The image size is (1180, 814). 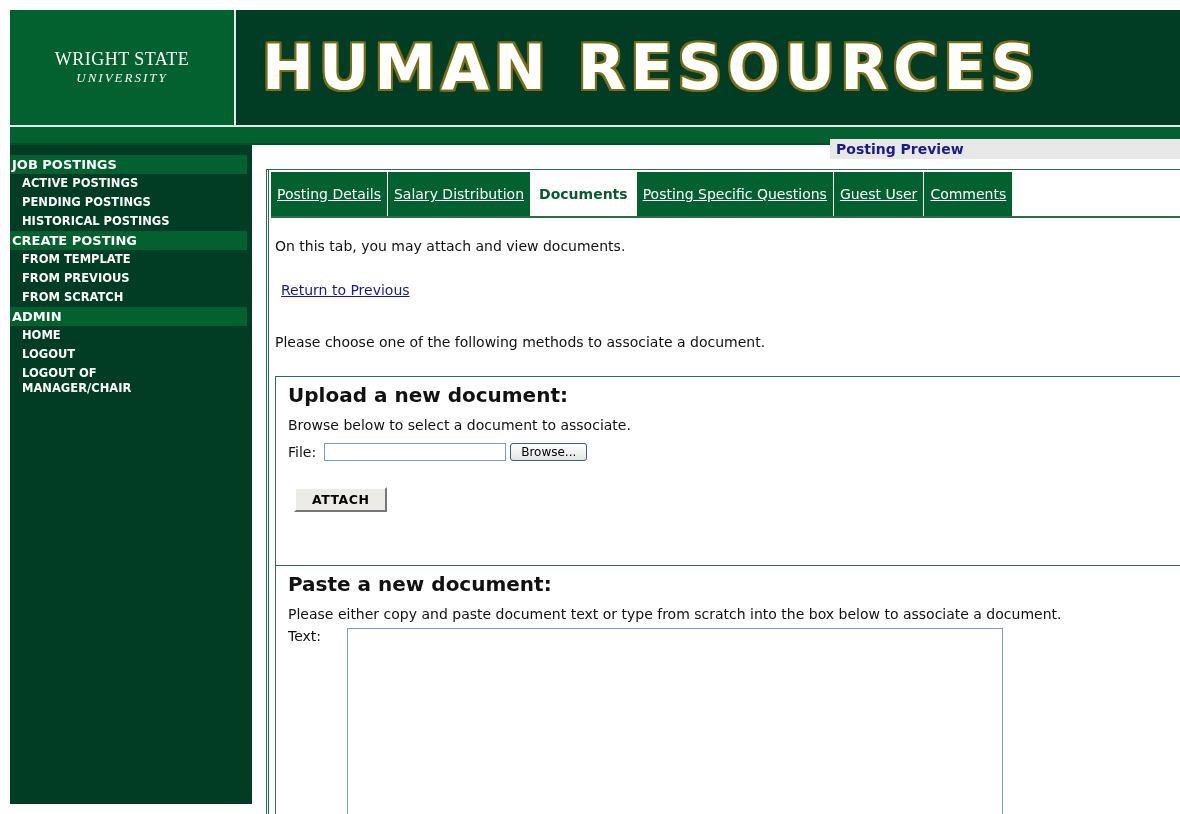 I want to click on section-heading: Paste a new document:, so click(x=420, y=584).